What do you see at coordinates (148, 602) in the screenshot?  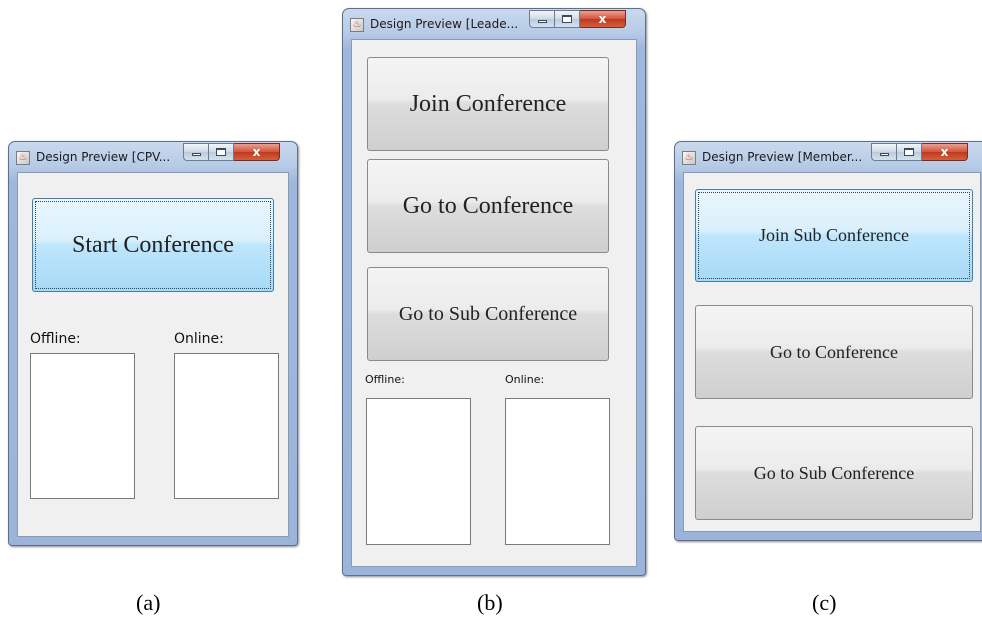 I see `caption-a: (a)` at bounding box center [148, 602].